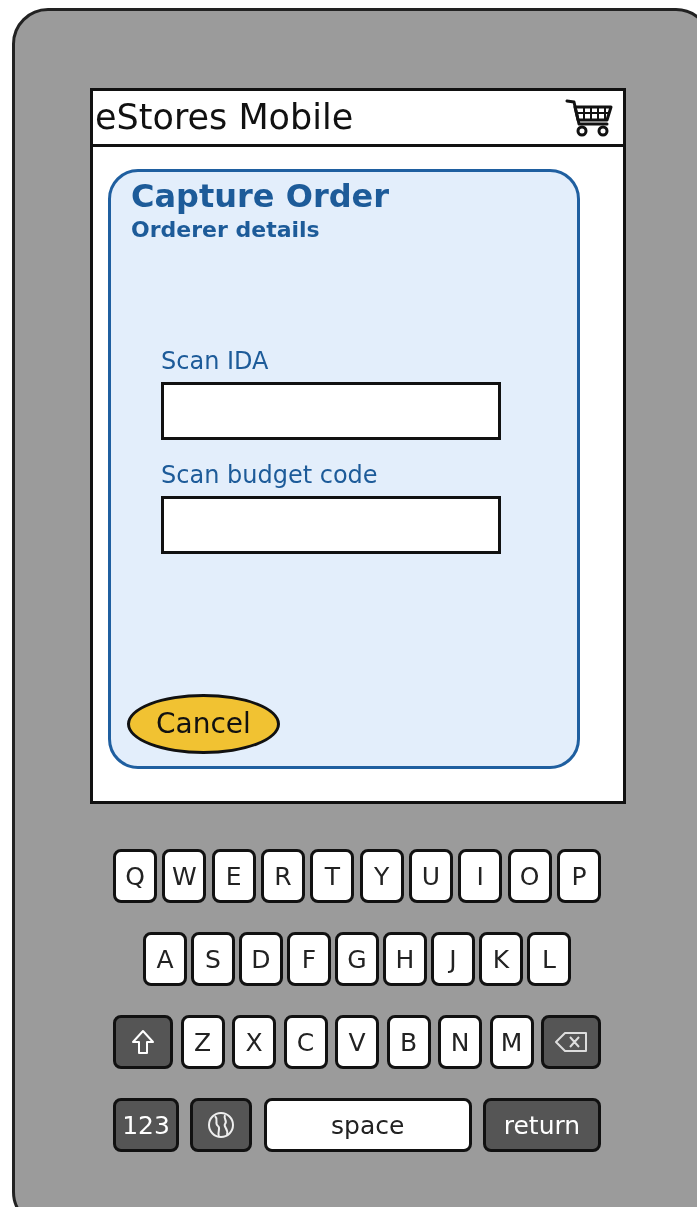 This screenshot has height=1207, width=697. I want to click on keyboard-key: T, so click(332, 876).